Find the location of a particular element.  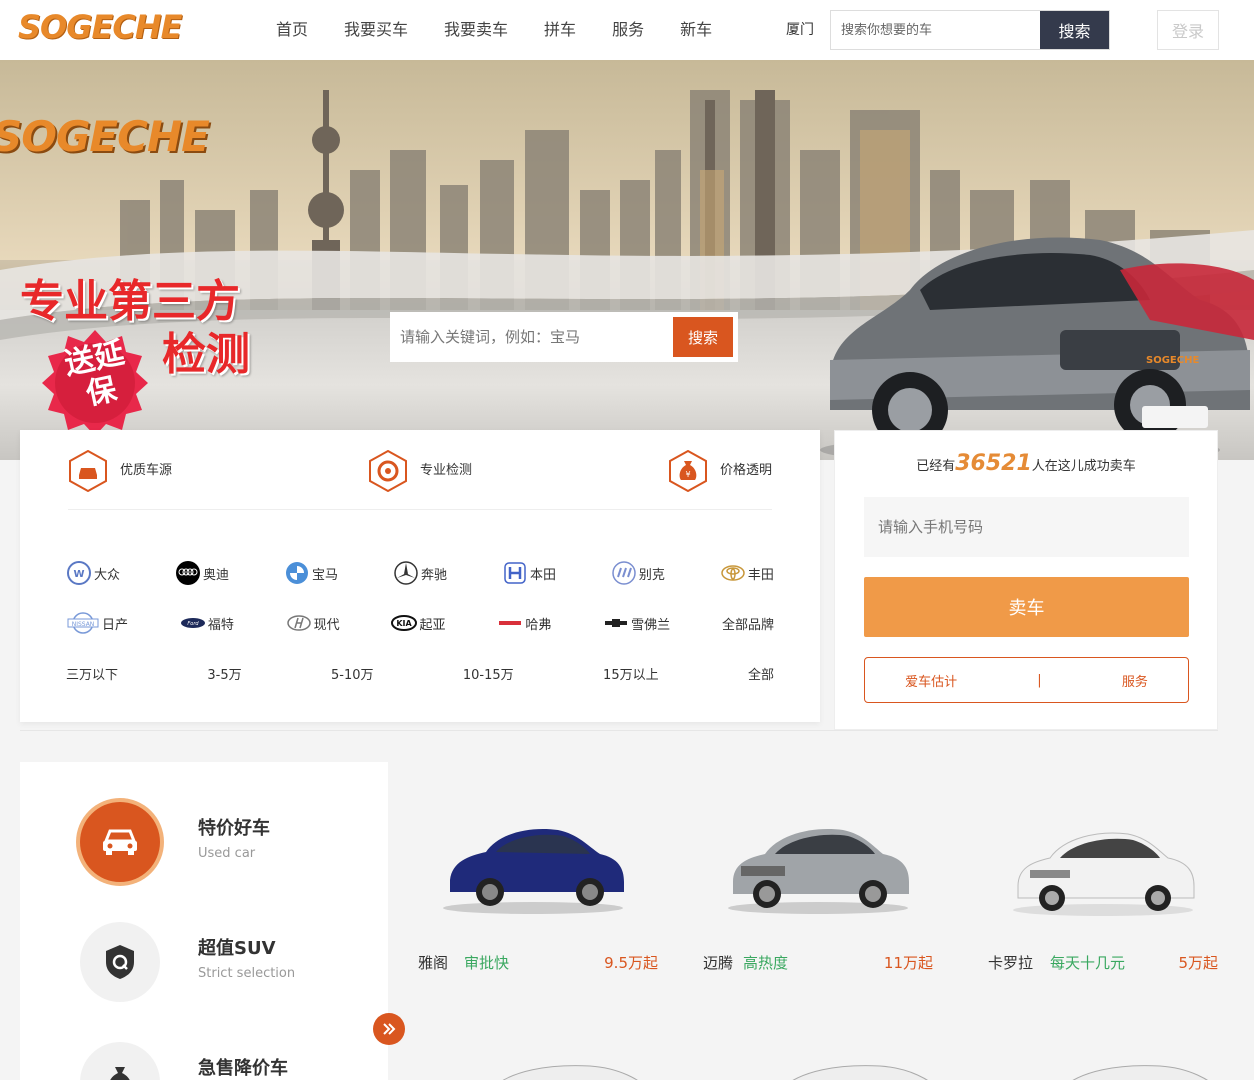

bmw-logo-icon is located at coordinates (296, 573).